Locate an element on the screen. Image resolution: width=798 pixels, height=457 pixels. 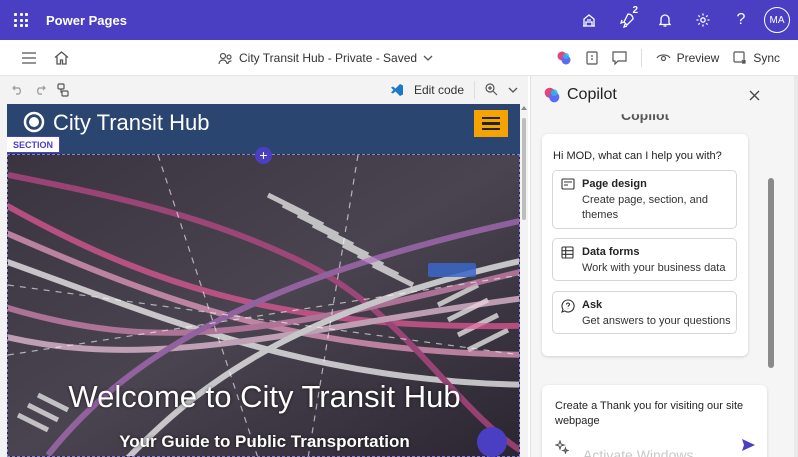
top-bar-actions: 2 ? MA is located at coordinates (680, 20).